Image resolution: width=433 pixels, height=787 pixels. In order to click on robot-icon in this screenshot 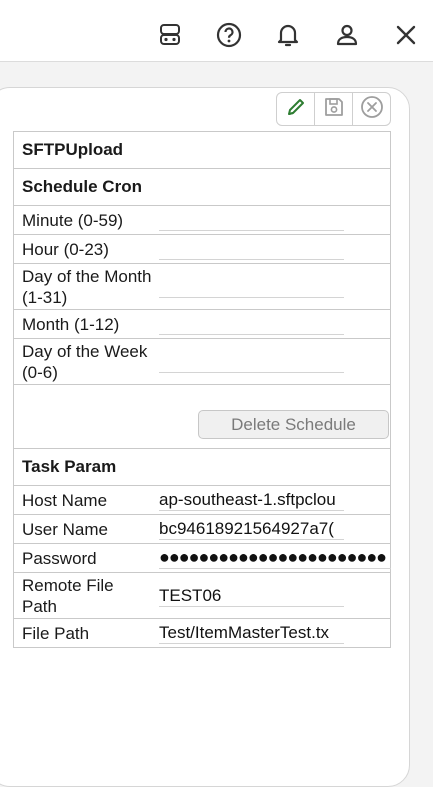, I will do `click(170, 35)`.